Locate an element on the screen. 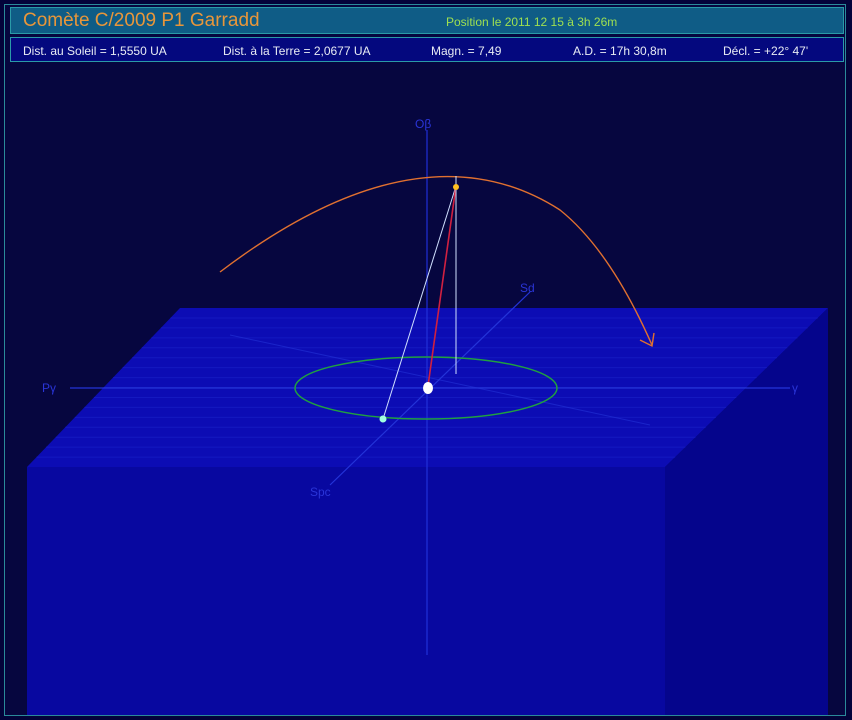 The image size is (852, 720). declination: Décl. = +22° 47' is located at coordinates (766, 51).